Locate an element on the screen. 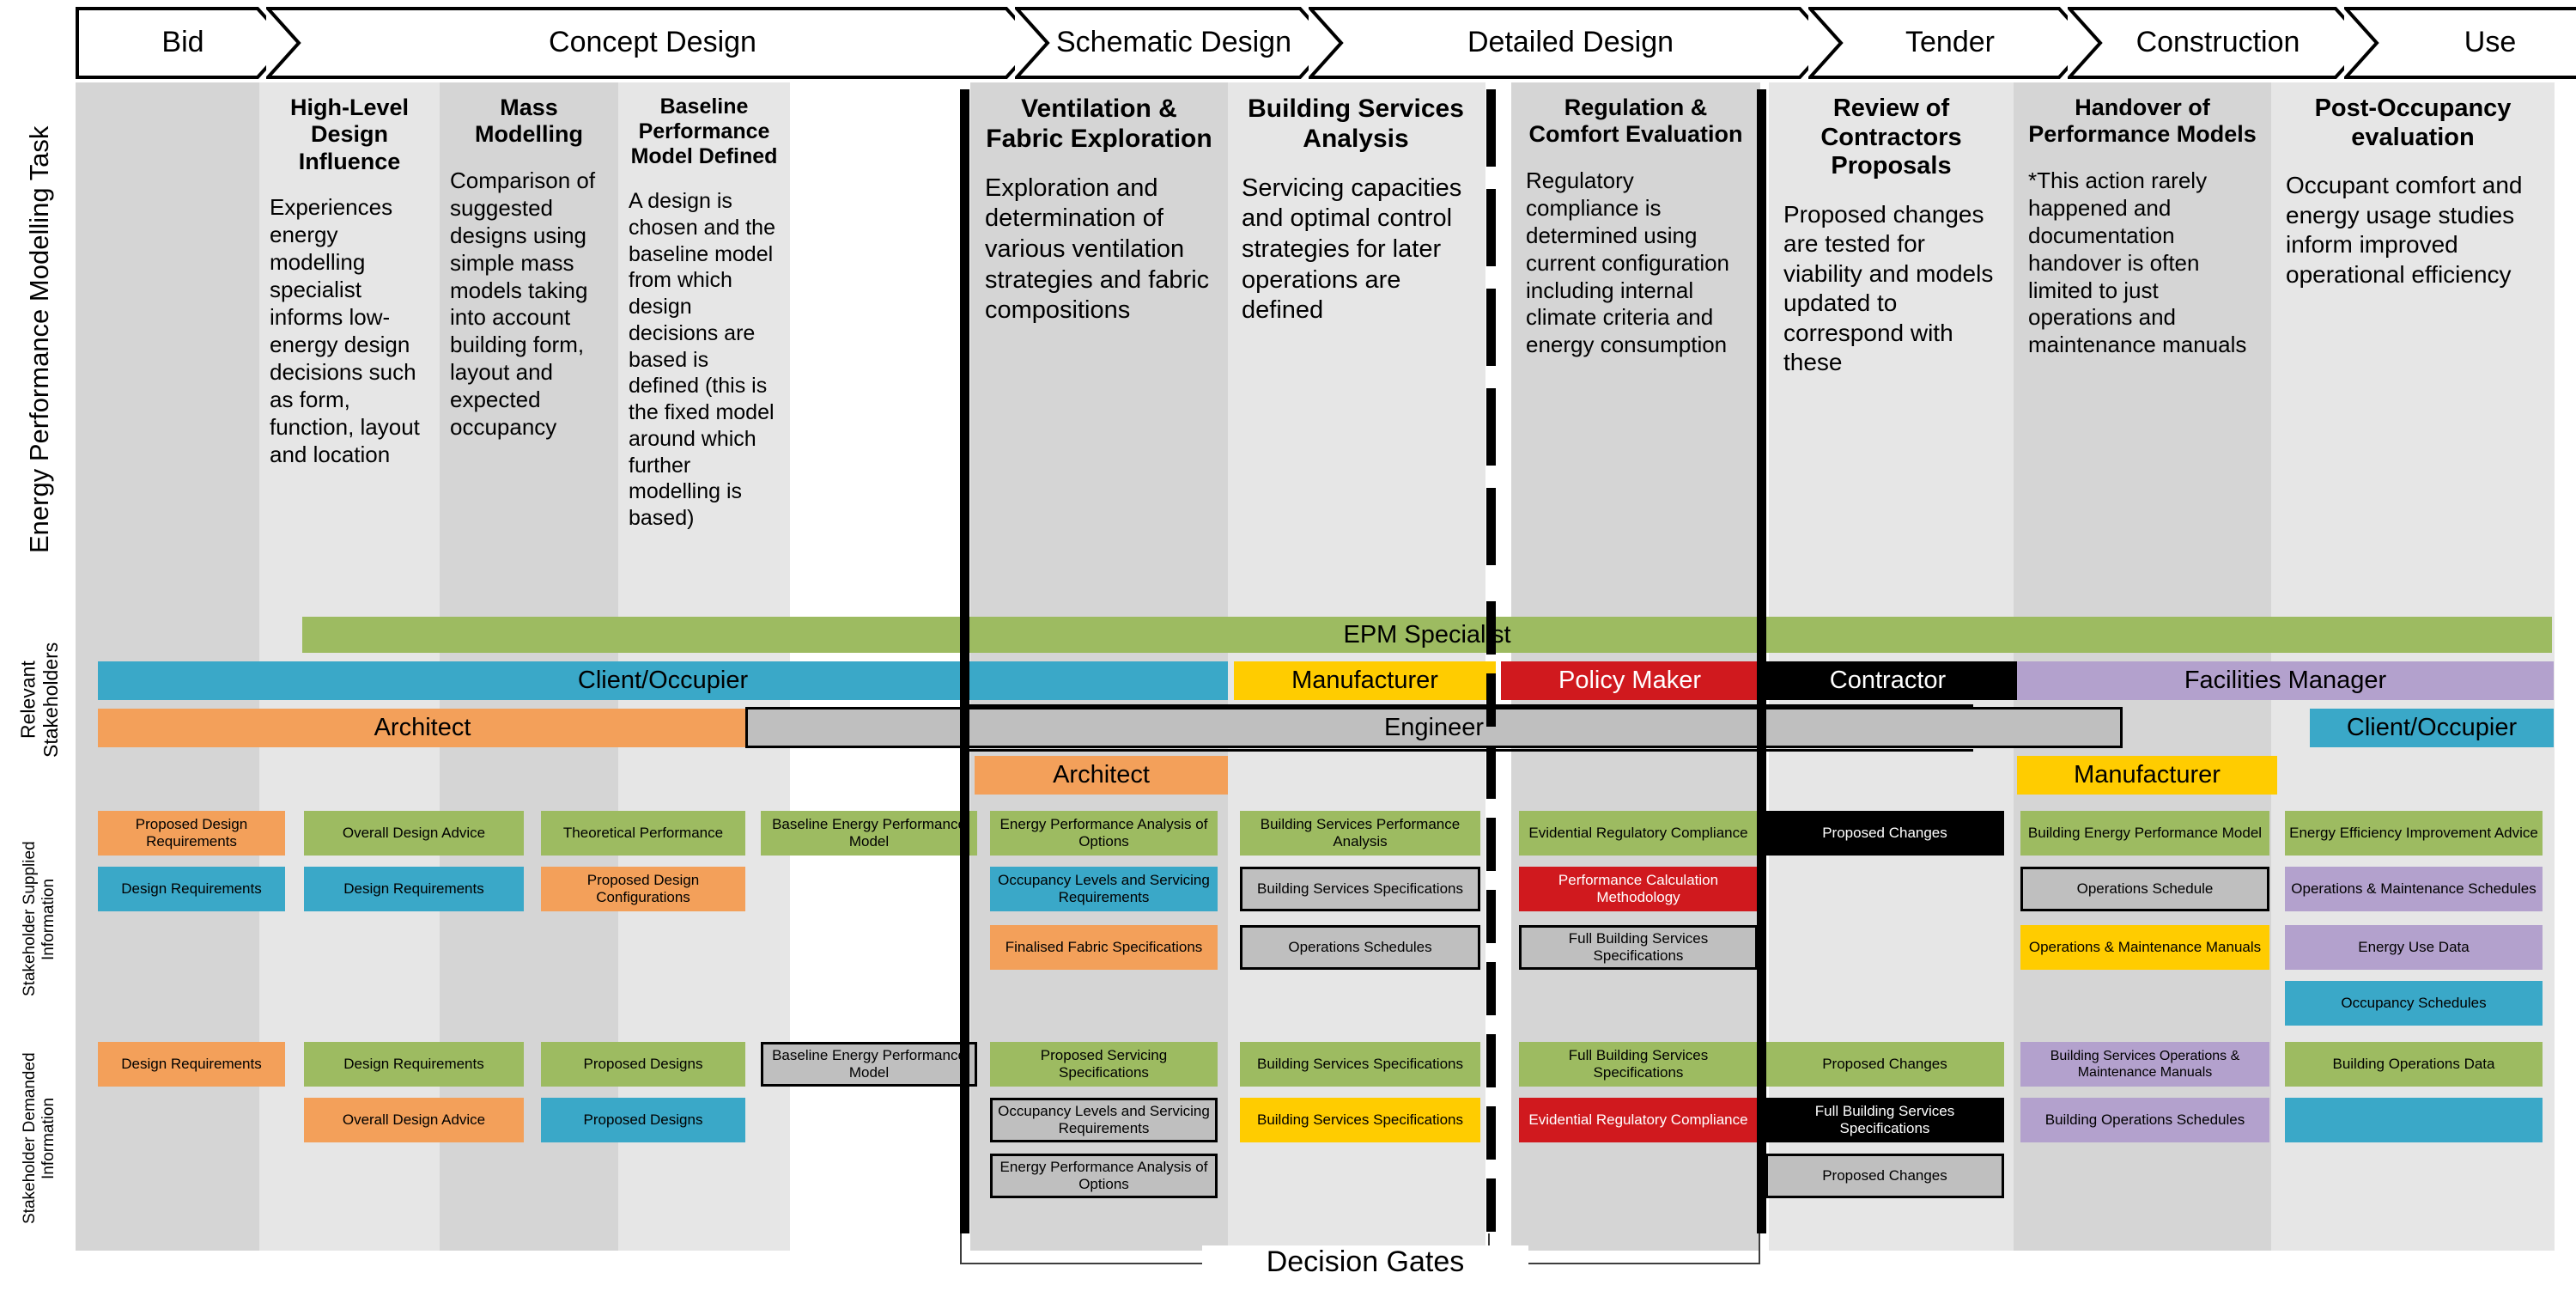  phase-use: Use is located at coordinates (2460, 43).